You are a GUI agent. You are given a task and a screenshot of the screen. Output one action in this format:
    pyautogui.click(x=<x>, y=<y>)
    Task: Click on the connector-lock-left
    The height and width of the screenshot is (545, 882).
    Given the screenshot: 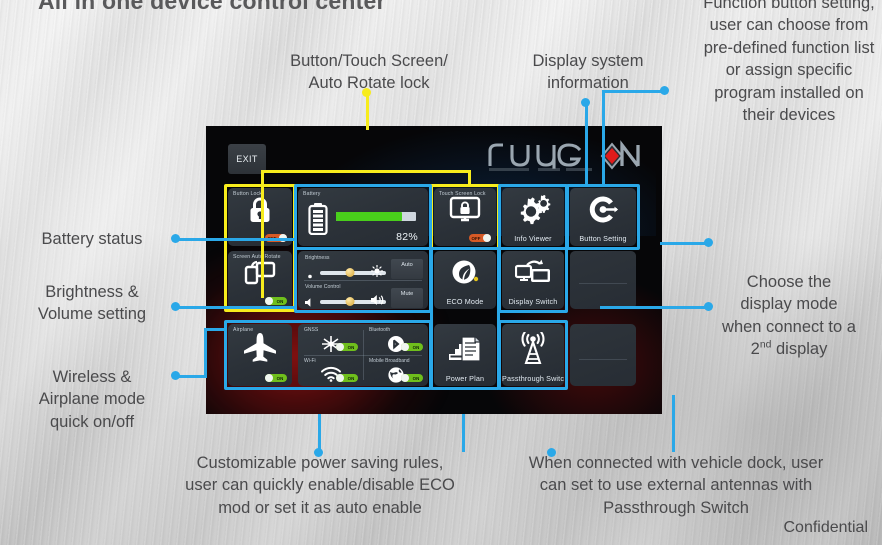 What is the action you would take?
    pyautogui.click(x=262, y=234)
    